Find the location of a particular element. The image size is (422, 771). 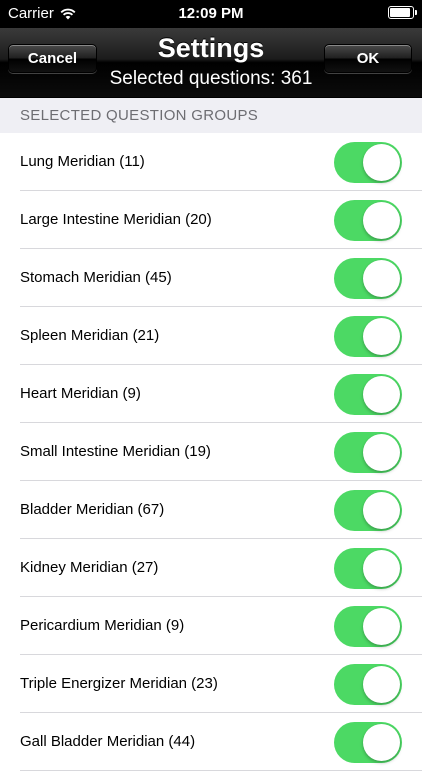

list-item: Stomach Meridian (45) is located at coordinates (211, 278).